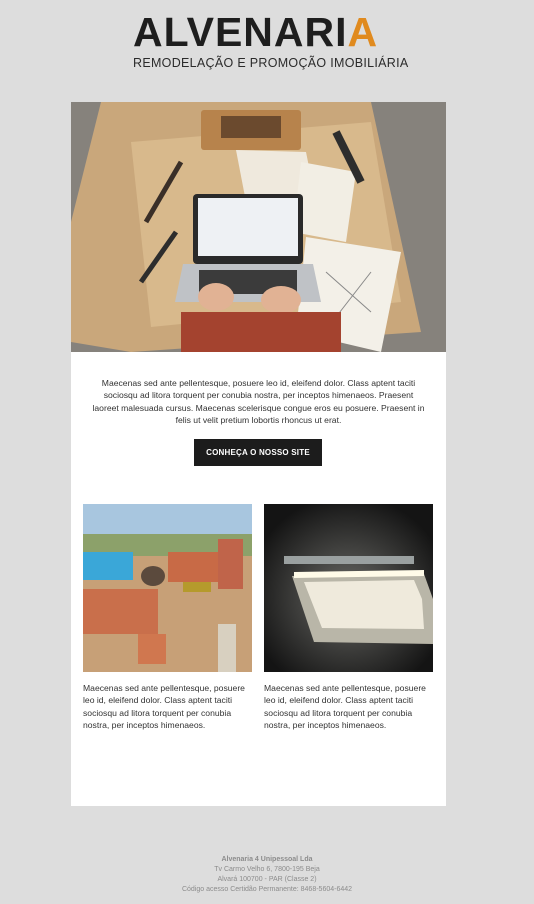 The width and height of the screenshot is (534, 904). I want to click on footer-company: Alvenaria 4 Unipessoal Lda, so click(267, 859).